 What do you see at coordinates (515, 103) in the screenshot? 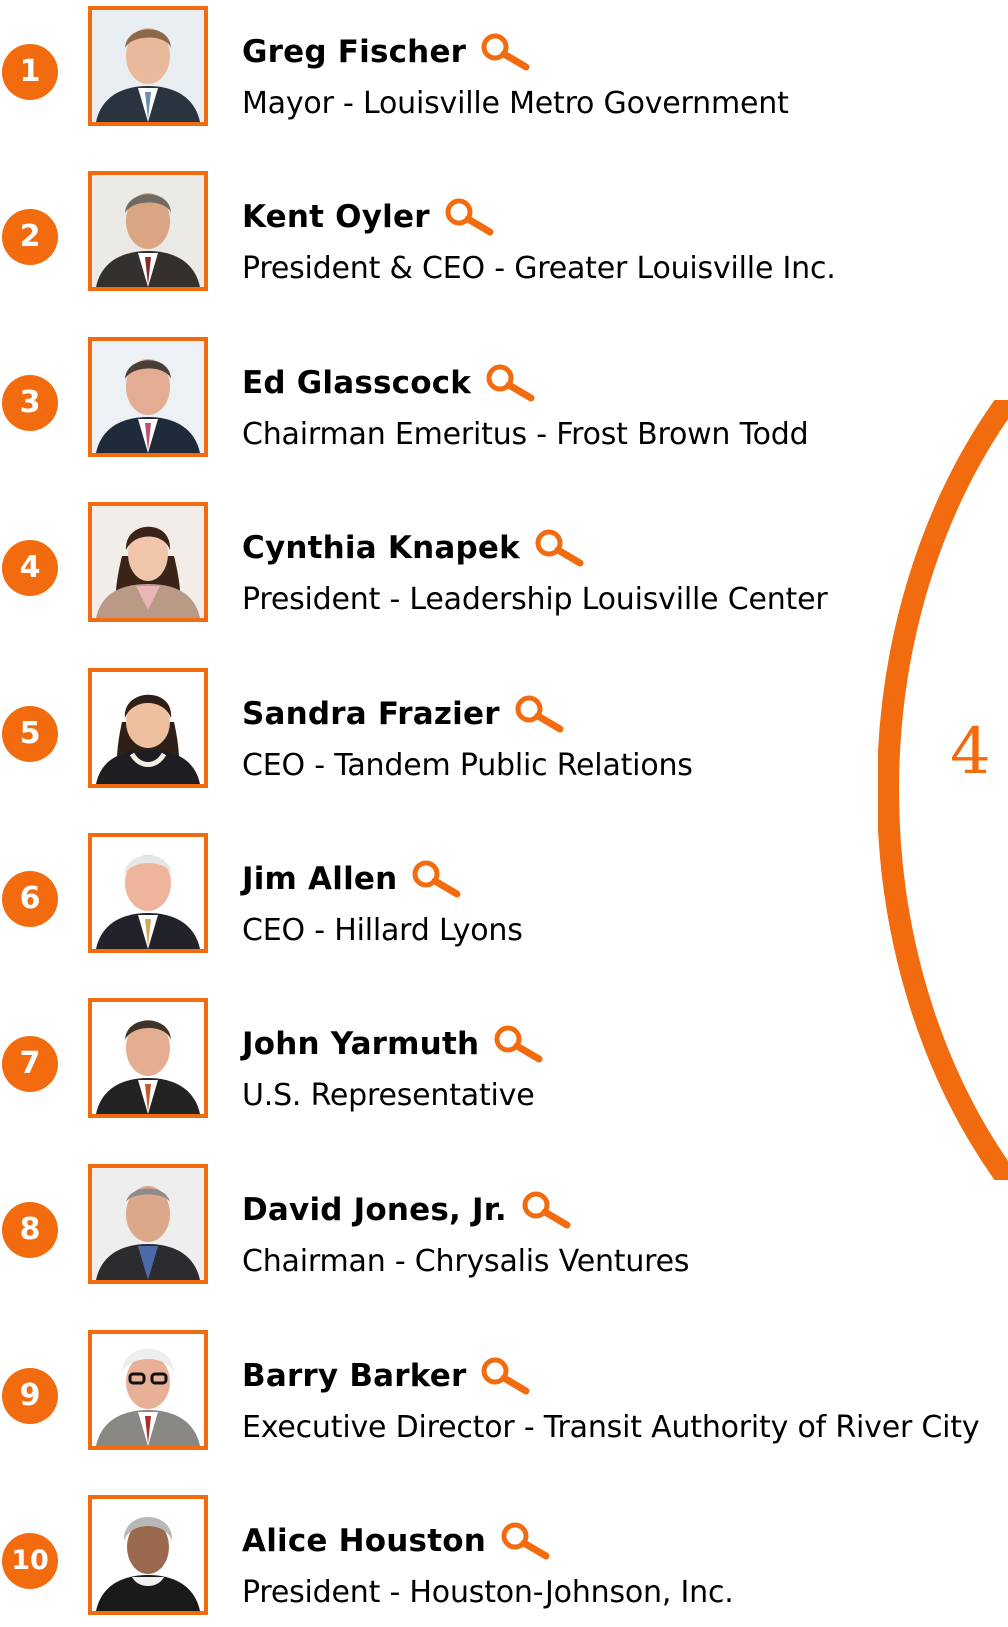
I see `person-title: Mayor - Louisville Metro Government` at bounding box center [515, 103].